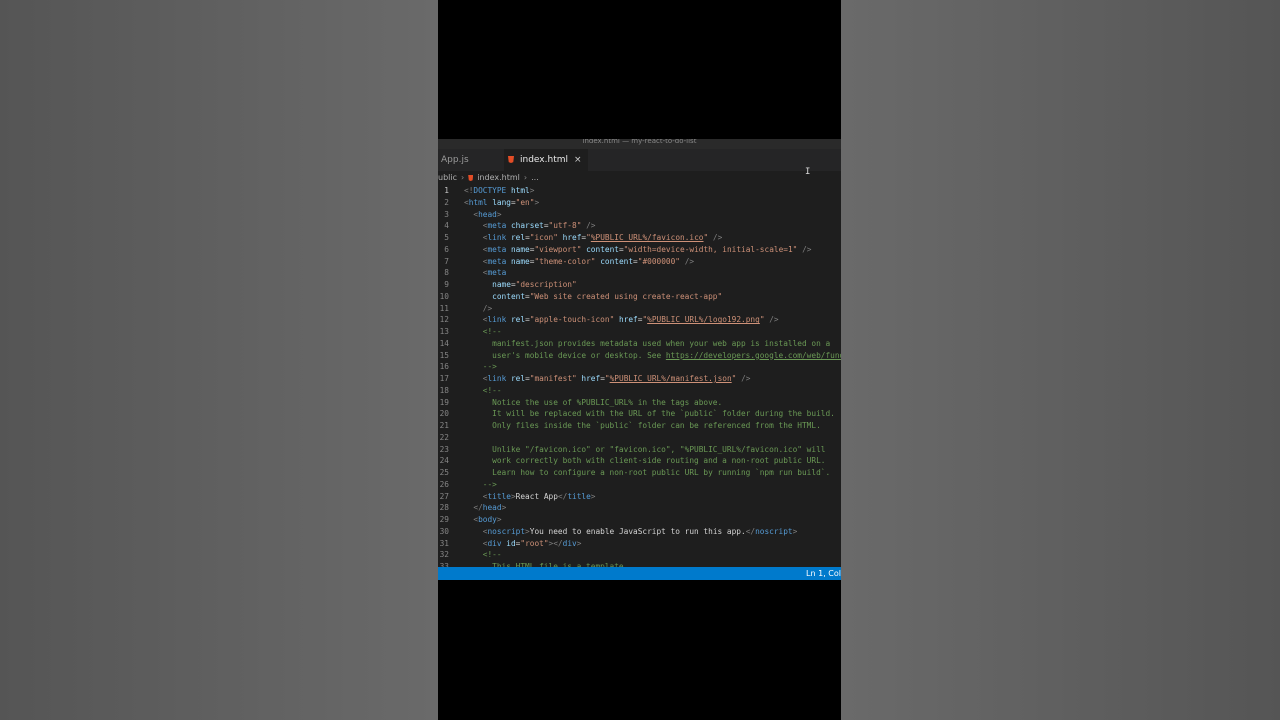  What do you see at coordinates (639, 367) in the screenshot?
I see `code-line: 16 -->` at bounding box center [639, 367].